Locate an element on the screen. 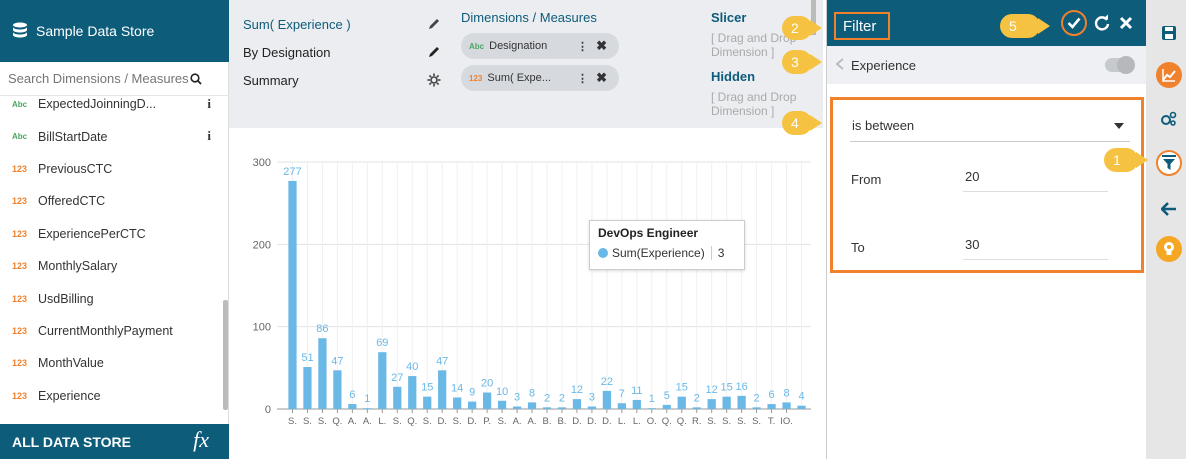 The width and height of the screenshot is (1186, 459). list-item: 123 CurrentMonthlyPayment is located at coordinates (111, 331).